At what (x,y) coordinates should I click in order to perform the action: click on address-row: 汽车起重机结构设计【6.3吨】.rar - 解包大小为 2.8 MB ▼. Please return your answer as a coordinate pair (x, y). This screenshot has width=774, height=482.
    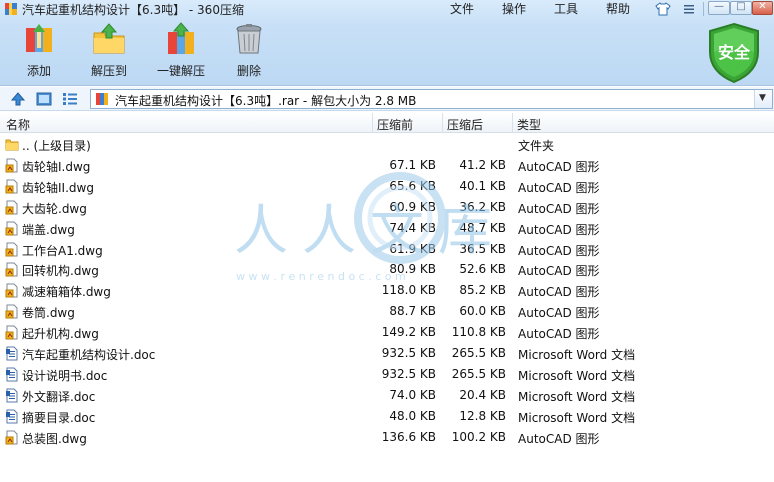
    Looking at the image, I should click on (387, 99).